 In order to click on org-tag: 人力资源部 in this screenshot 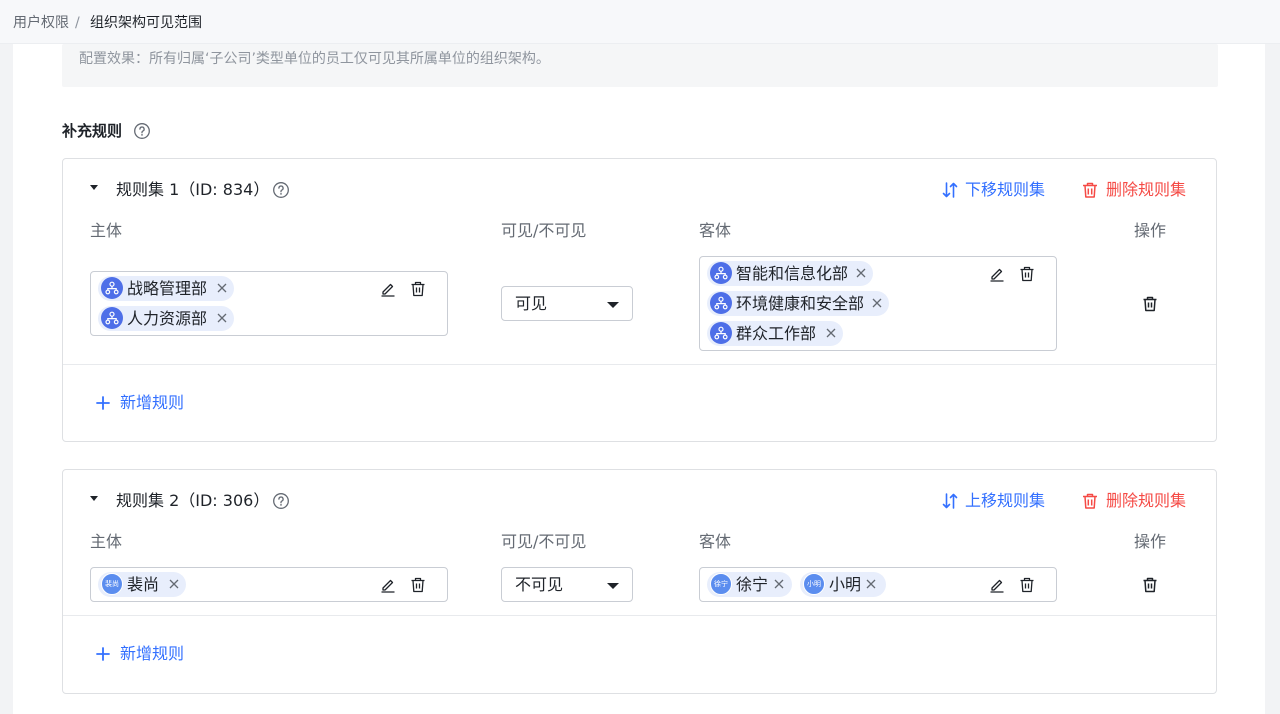, I will do `click(166, 318)`.